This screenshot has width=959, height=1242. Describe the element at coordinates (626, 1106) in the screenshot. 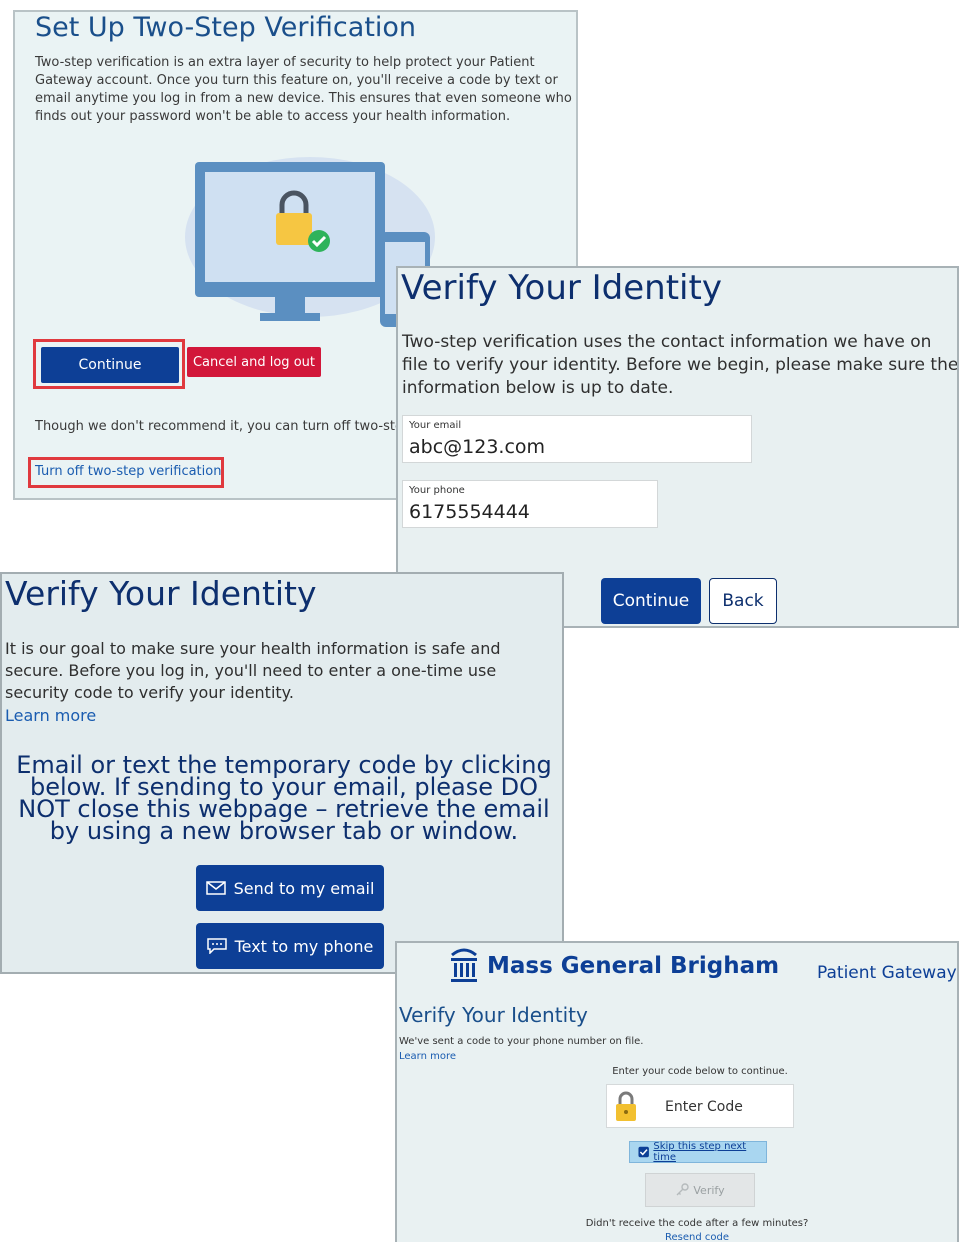

I see `lock-icon` at that location.